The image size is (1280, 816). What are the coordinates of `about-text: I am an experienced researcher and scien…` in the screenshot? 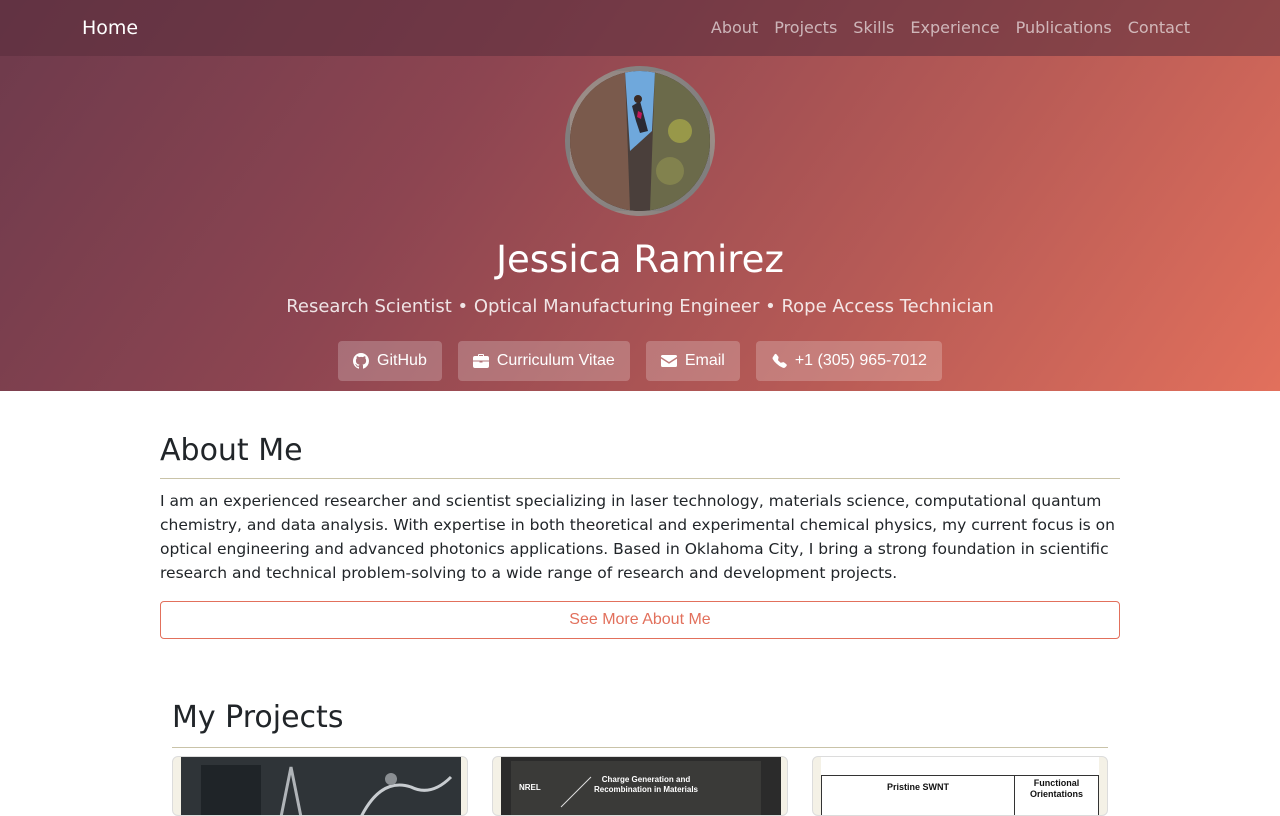 It's located at (637, 537).